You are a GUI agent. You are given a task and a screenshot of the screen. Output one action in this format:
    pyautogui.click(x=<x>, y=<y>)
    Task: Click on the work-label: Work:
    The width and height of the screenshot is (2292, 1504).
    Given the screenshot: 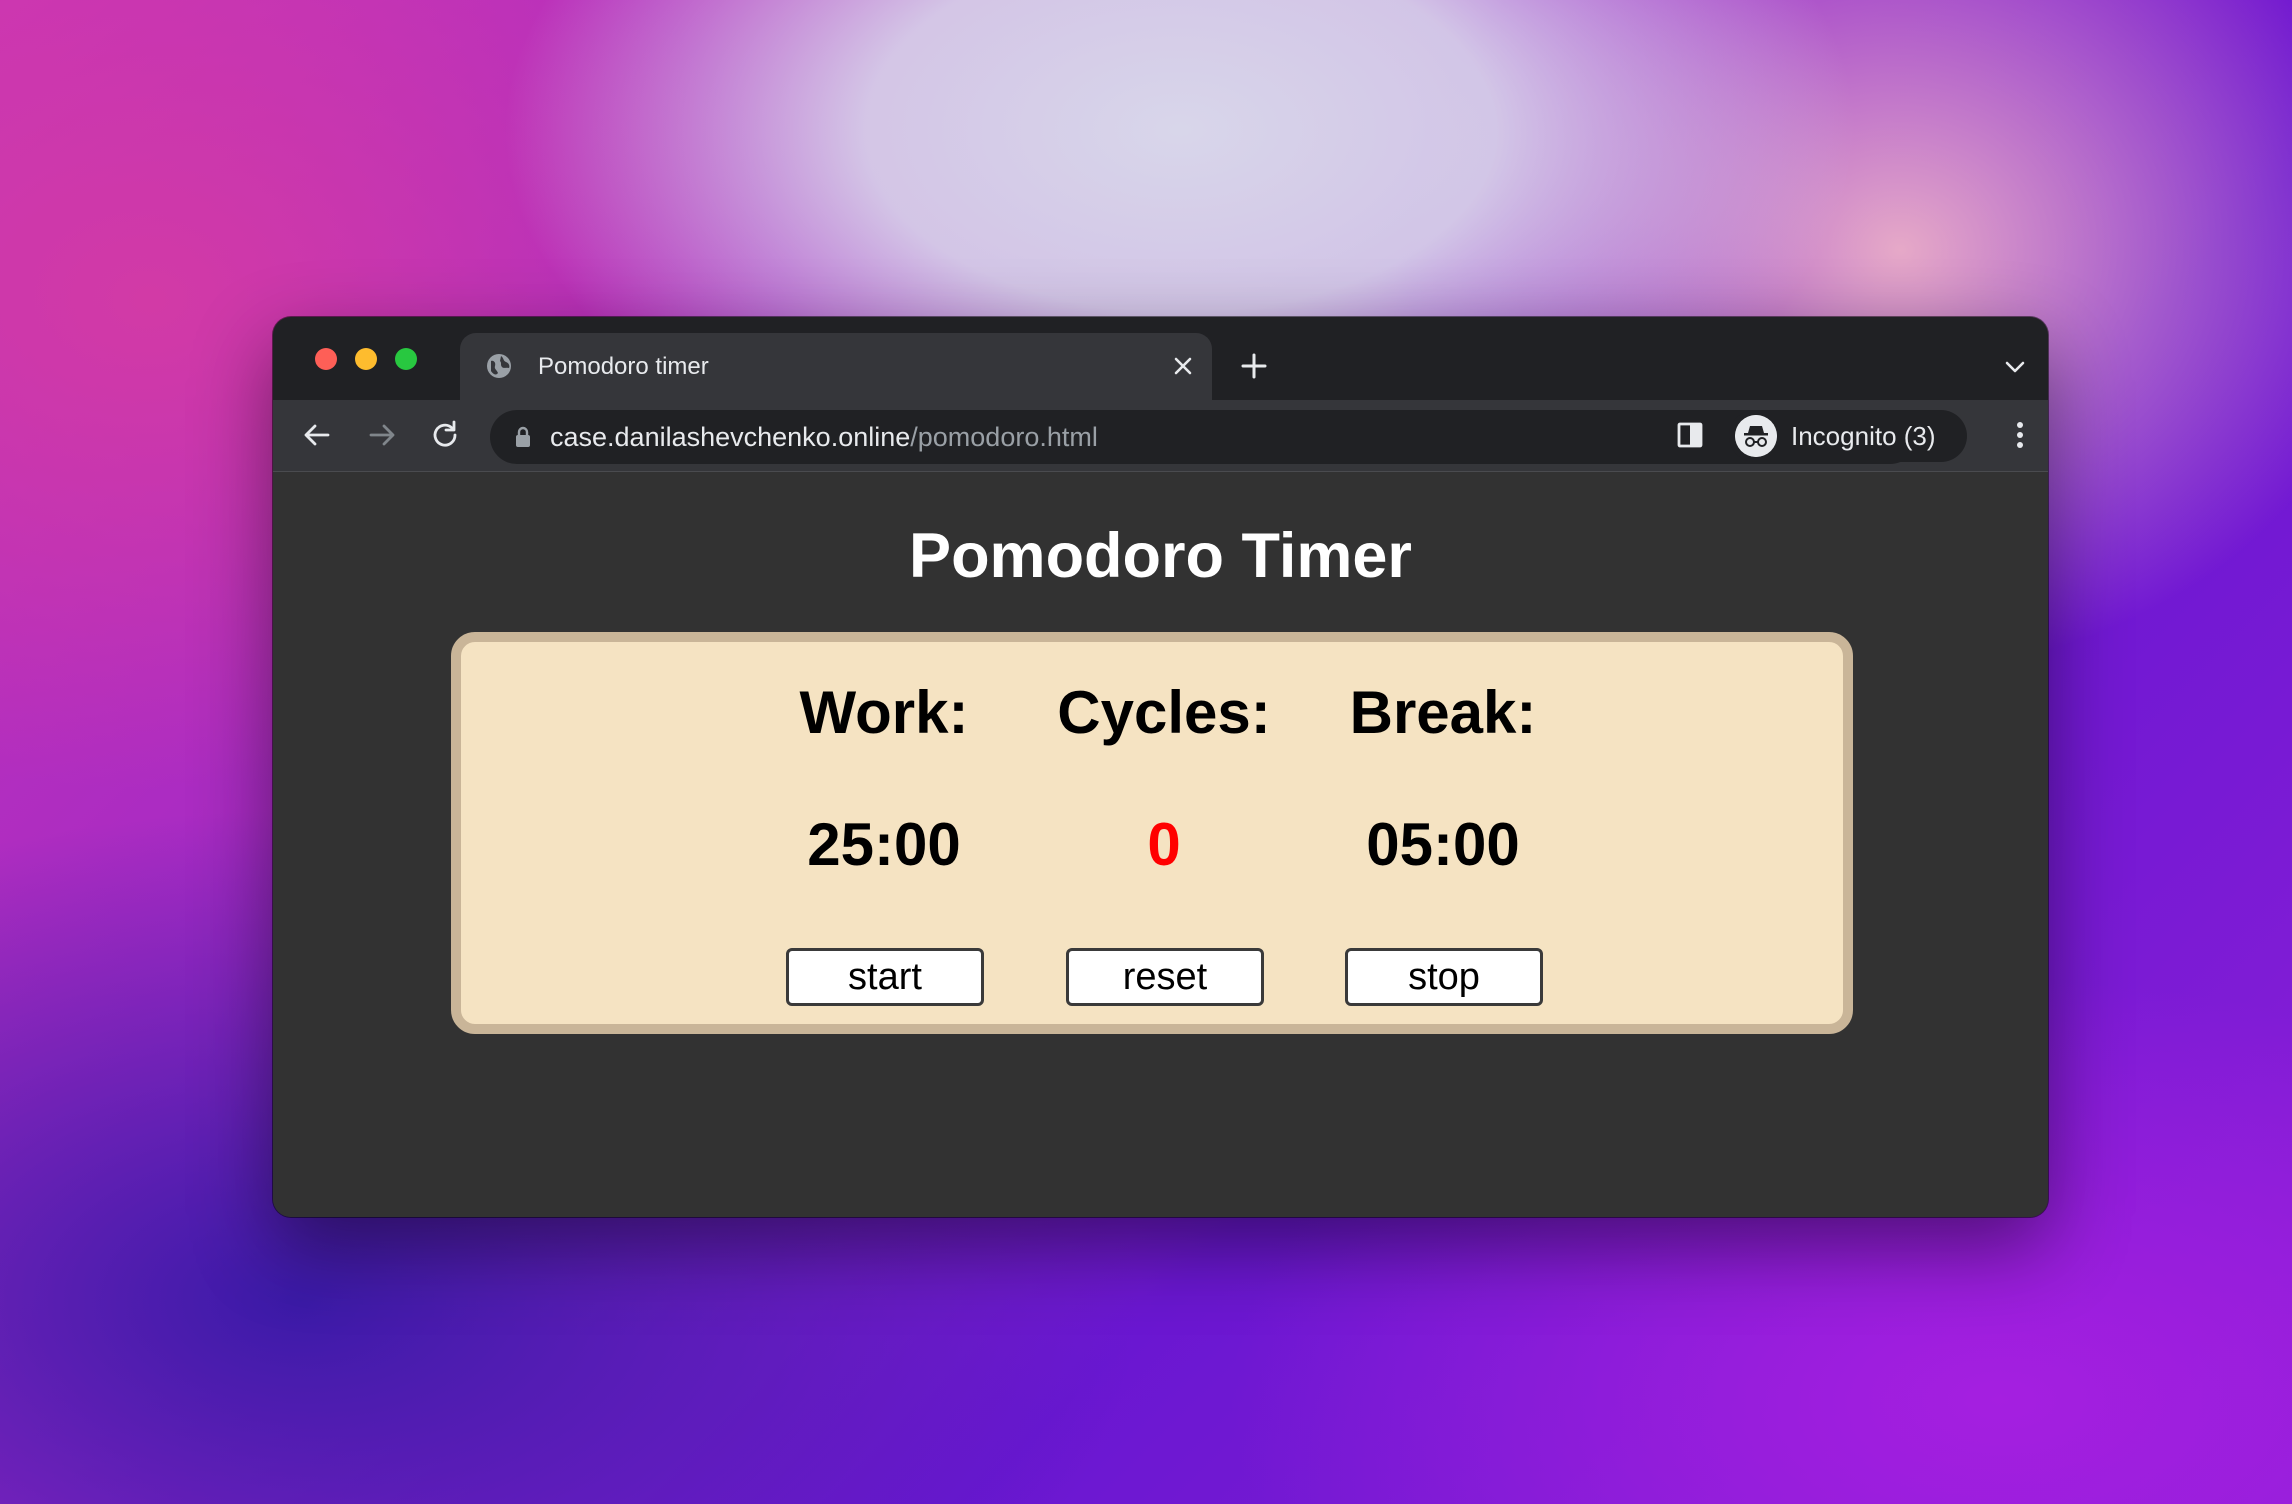 What is the action you would take?
    pyautogui.click(x=884, y=712)
    